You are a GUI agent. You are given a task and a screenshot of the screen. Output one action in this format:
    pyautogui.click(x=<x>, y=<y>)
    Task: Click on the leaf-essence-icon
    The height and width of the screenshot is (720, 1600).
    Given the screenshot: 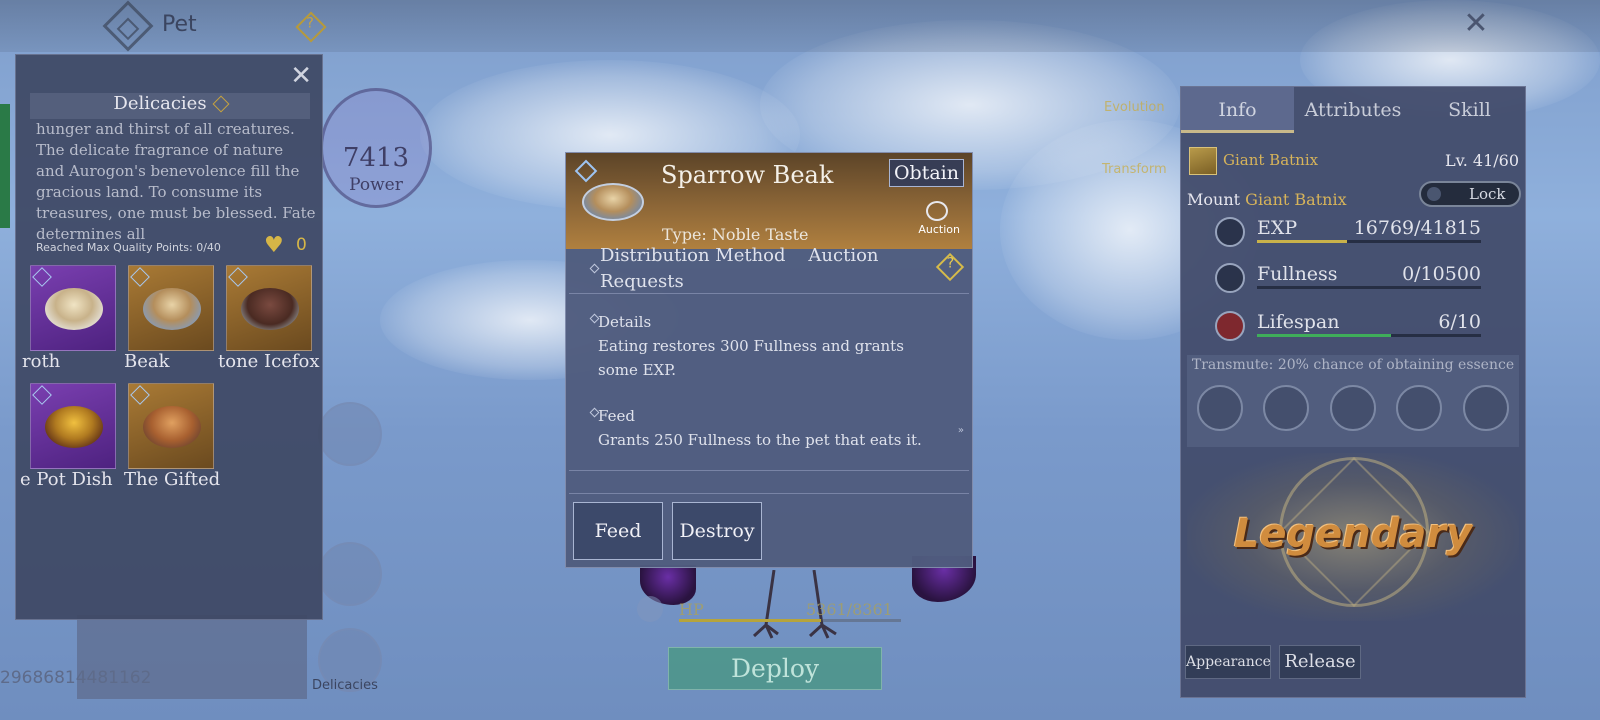 What is the action you would take?
    pyautogui.click(x=1419, y=408)
    